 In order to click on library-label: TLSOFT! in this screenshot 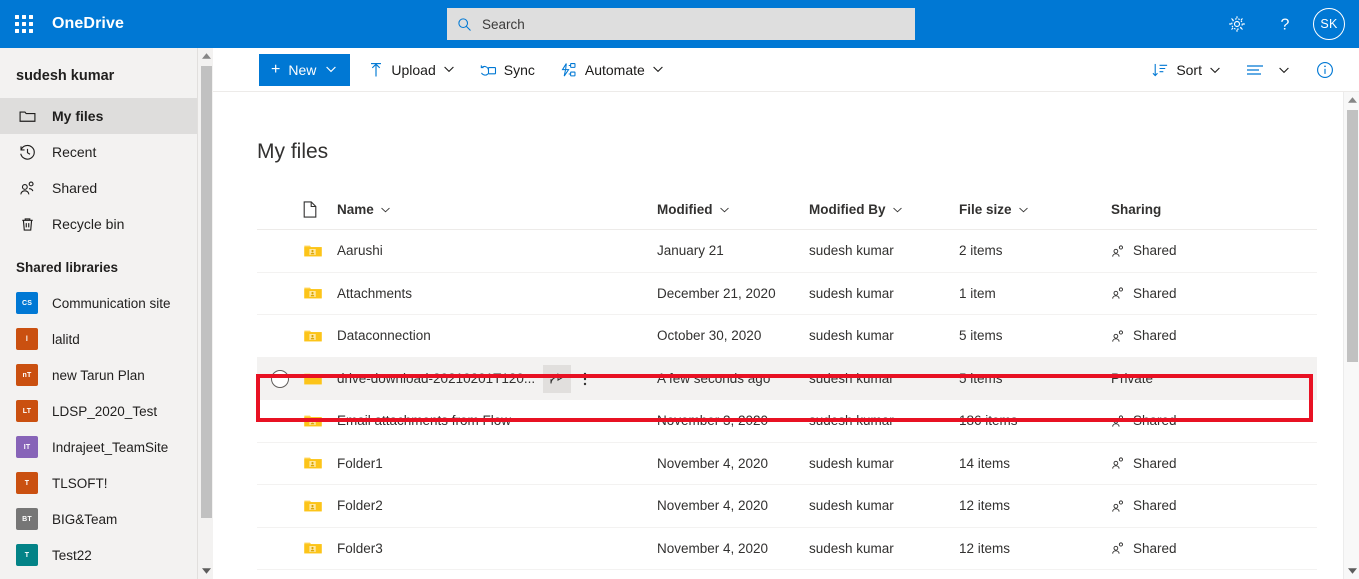, I will do `click(80, 483)`.